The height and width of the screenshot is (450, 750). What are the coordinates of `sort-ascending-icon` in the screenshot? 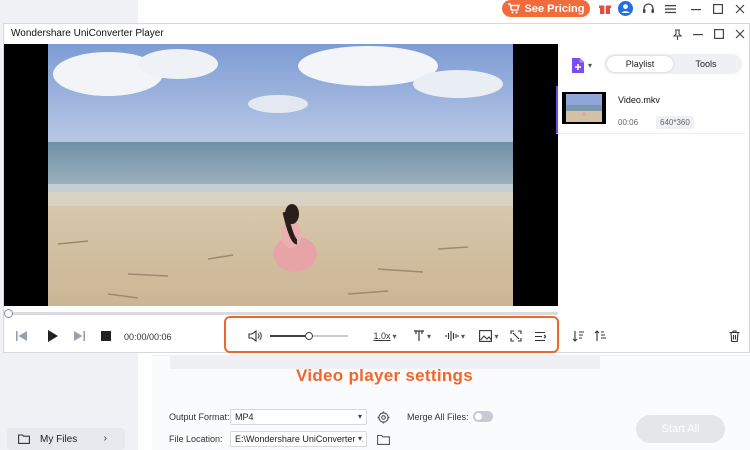 It's located at (578, 336).